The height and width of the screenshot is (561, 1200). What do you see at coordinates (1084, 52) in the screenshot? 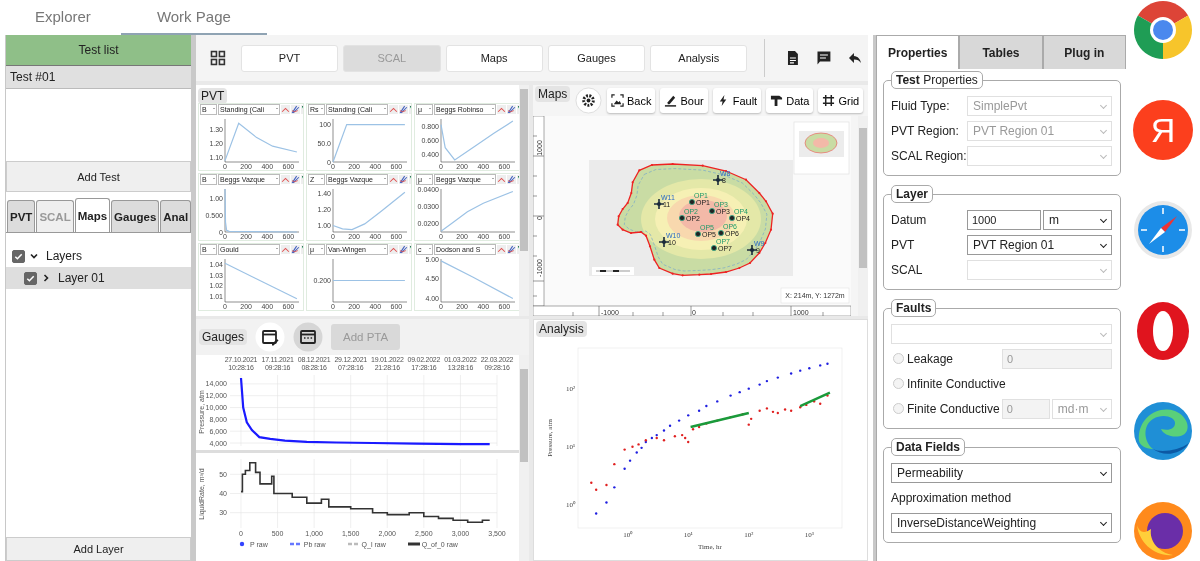
I see `panel-tab: Plug in` at bounding box center [1084, 52].